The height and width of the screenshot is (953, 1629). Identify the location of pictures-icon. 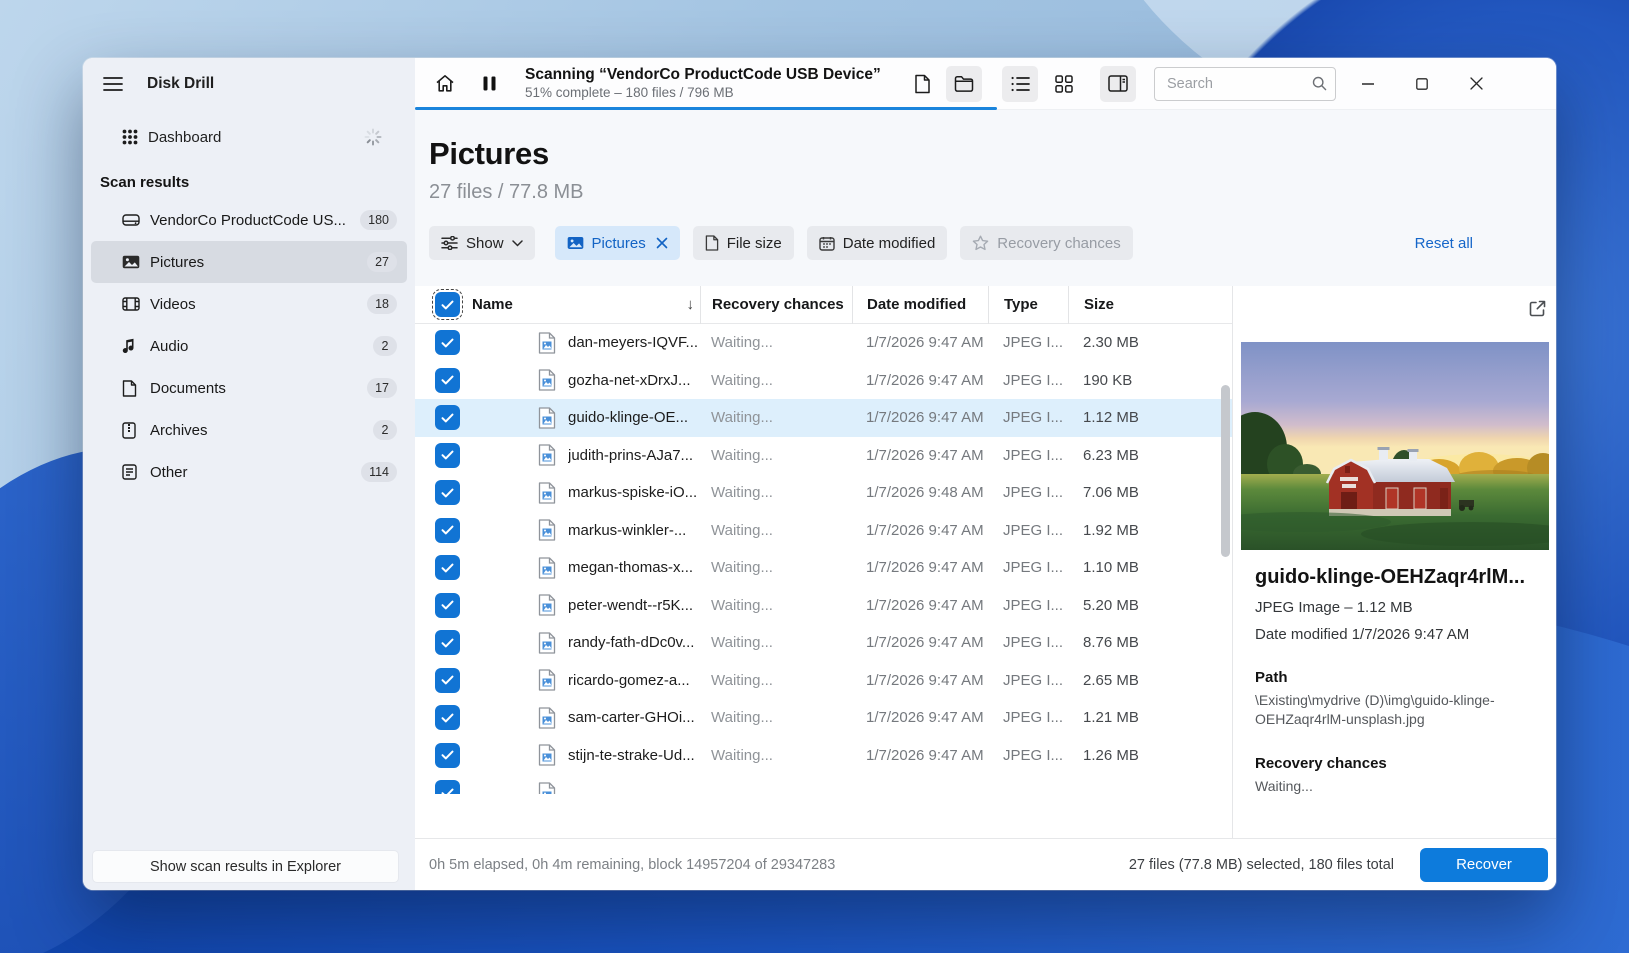
(131, 262).